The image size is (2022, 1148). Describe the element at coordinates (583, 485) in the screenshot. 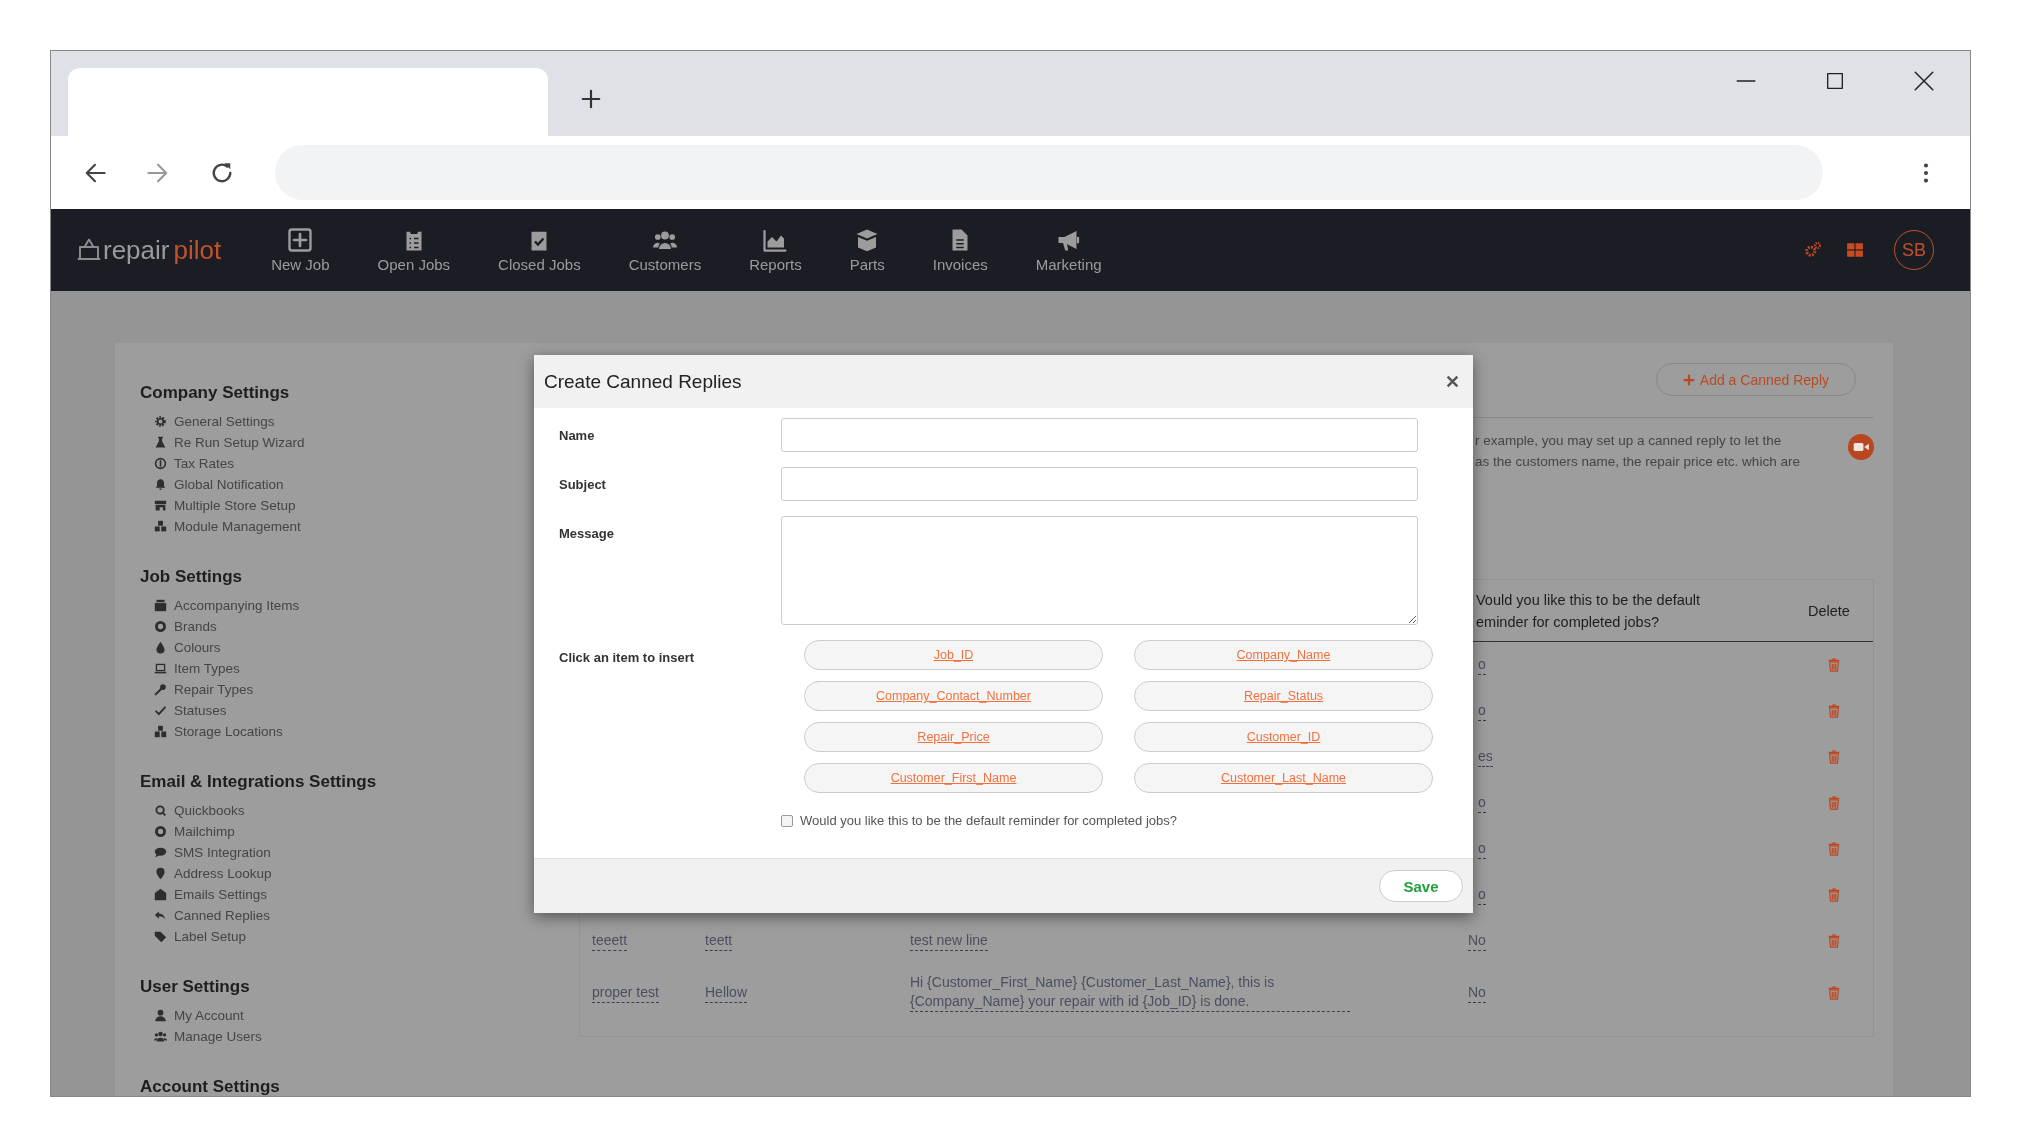

I see `field-label: Subject` at that location.